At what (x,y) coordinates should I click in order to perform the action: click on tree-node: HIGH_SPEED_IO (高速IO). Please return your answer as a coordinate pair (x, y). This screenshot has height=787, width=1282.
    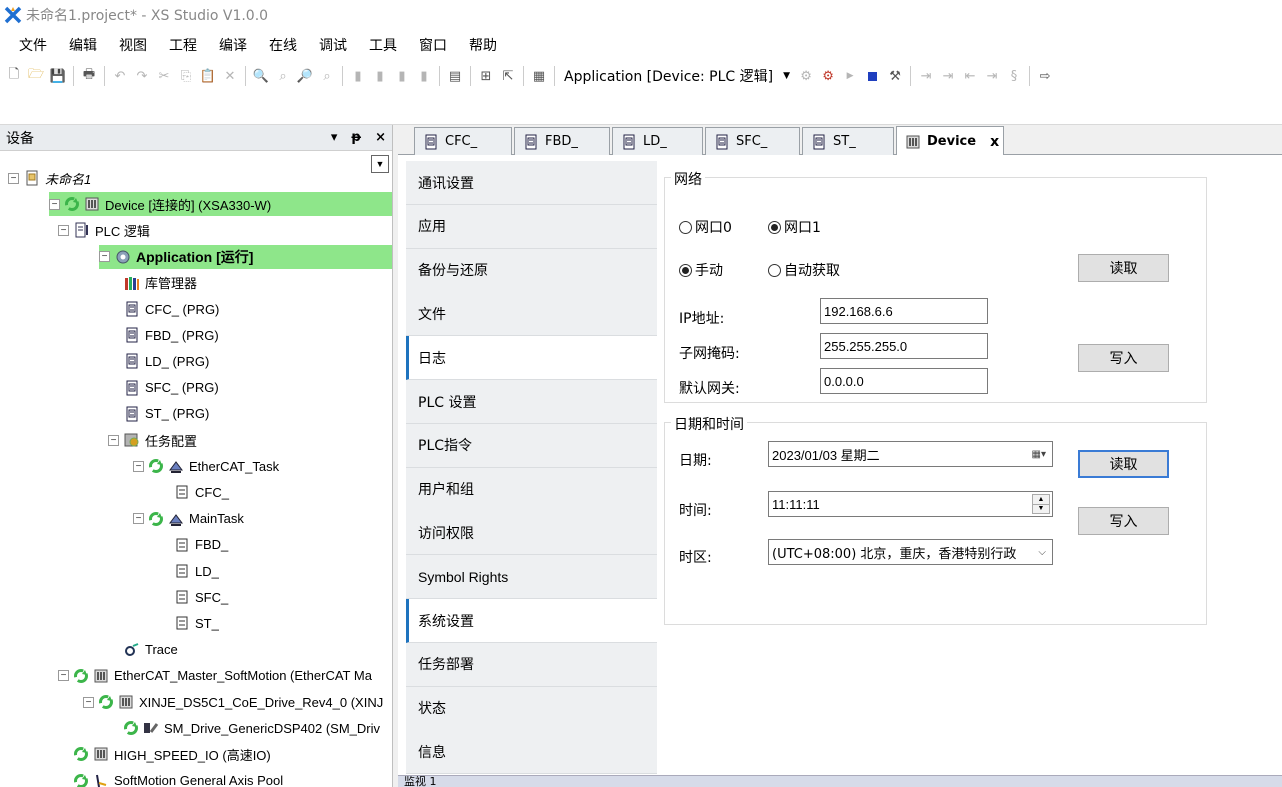
    Looking at the image, I should click on (164, 754).